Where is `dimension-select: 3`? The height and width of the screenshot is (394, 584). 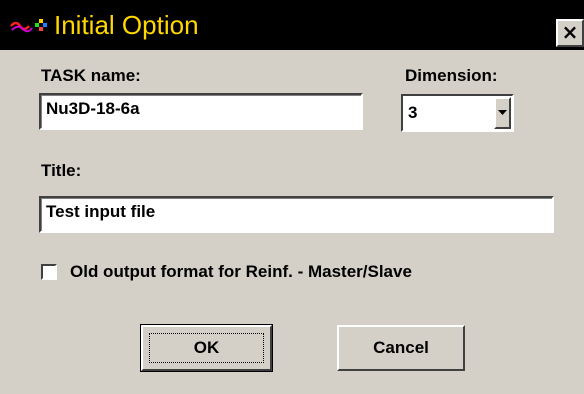 dimension-select: 3 is located at coordinates (457, 113).